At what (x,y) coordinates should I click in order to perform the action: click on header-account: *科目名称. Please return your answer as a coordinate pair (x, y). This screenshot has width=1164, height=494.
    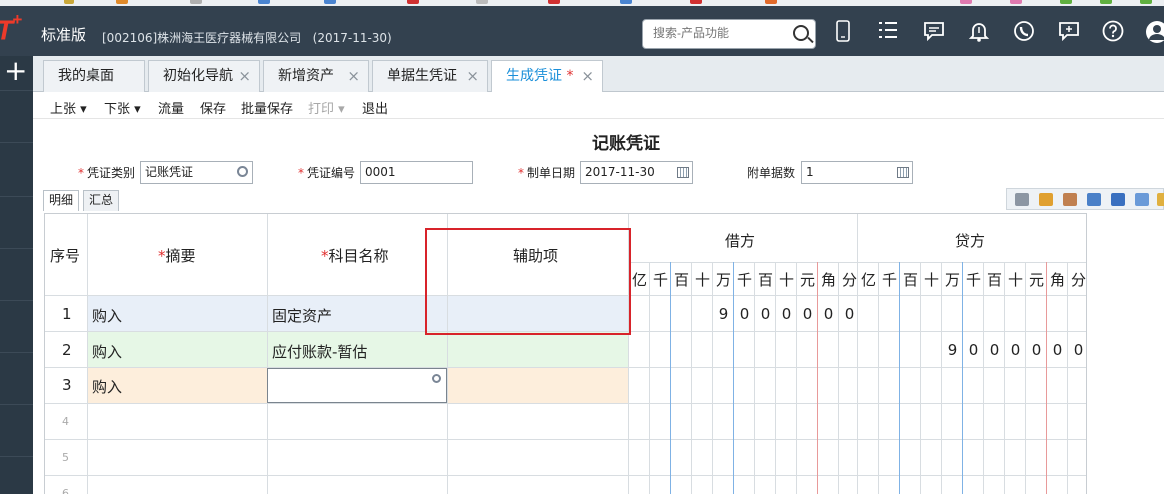
    Looking at the image, I should click on (355, 256).